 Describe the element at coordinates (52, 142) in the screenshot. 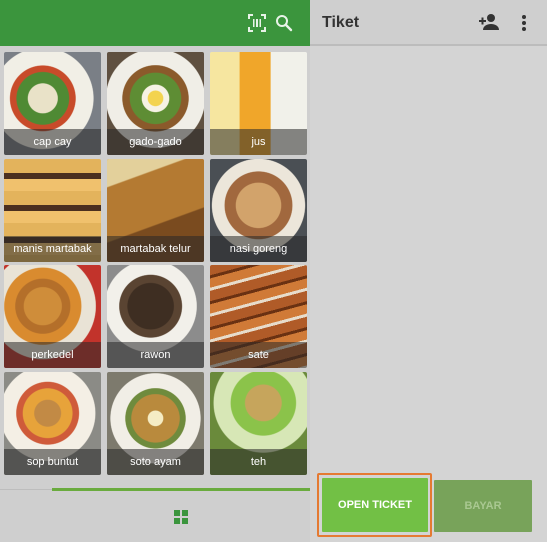

I see `product-label: cap cay` at that location.